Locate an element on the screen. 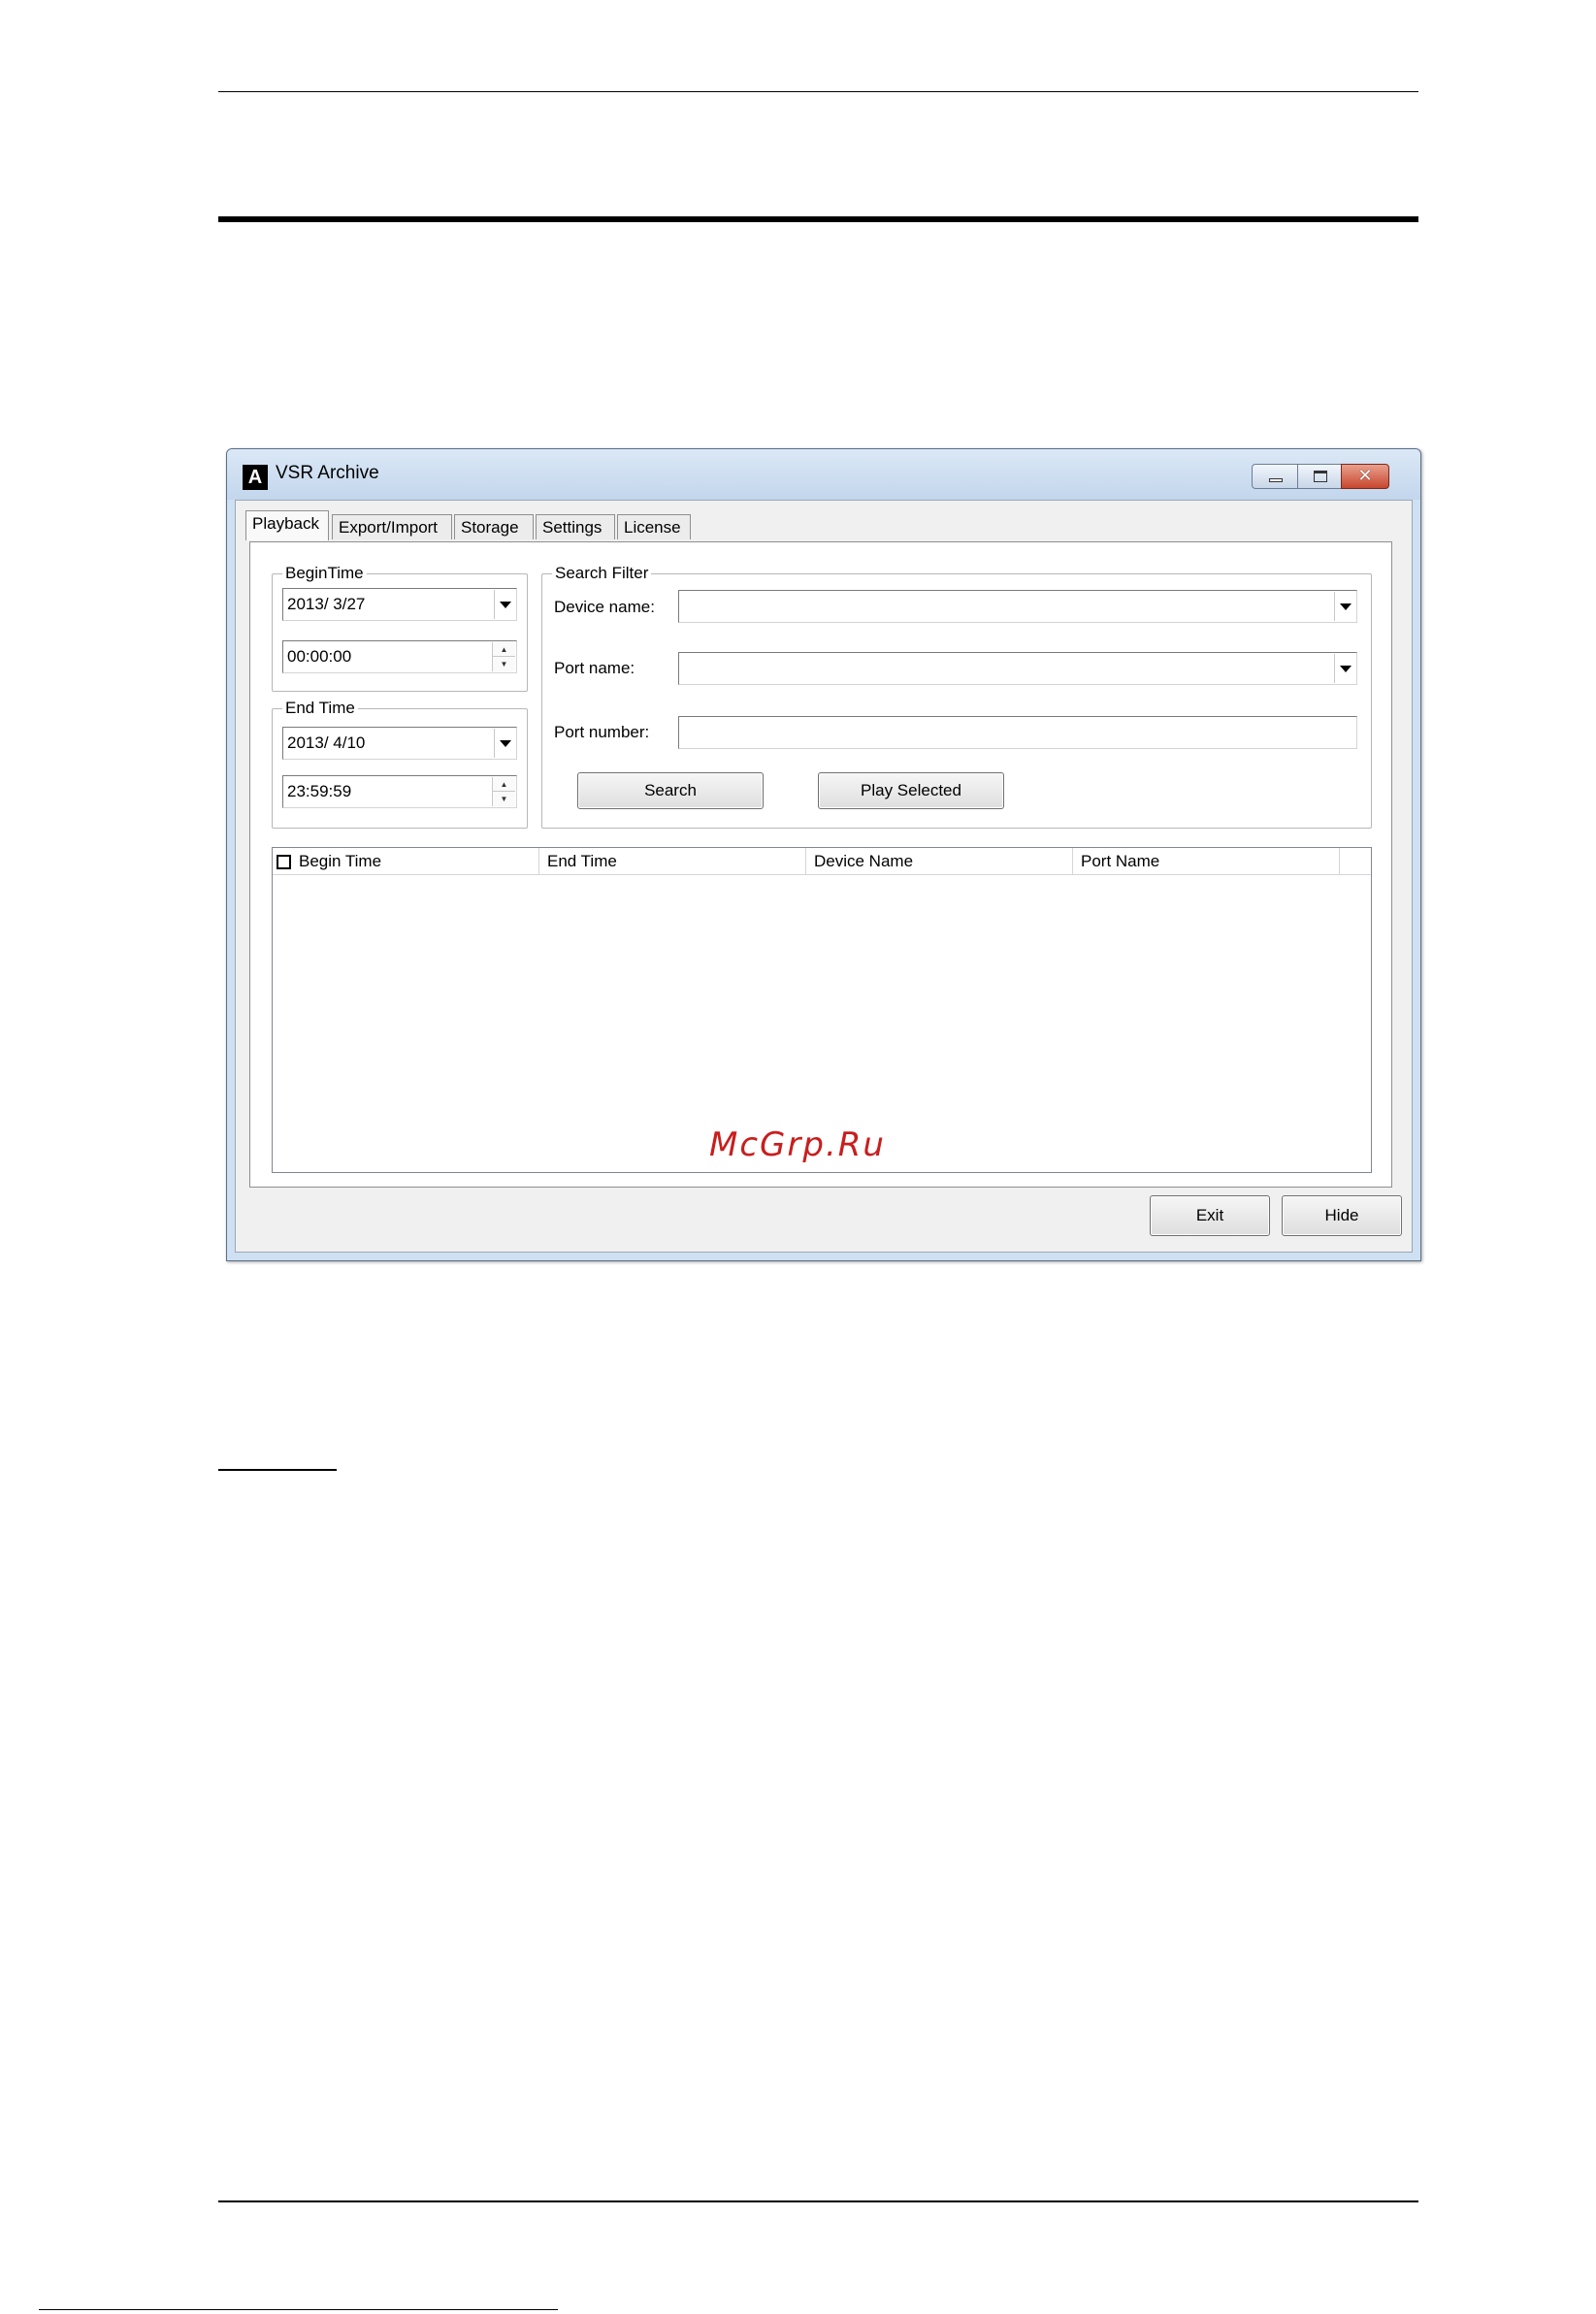 The height and width of the screenshot is (2314, 1596). column-header-begin-time-label: Begin Time is located at coordinates (340, 861).